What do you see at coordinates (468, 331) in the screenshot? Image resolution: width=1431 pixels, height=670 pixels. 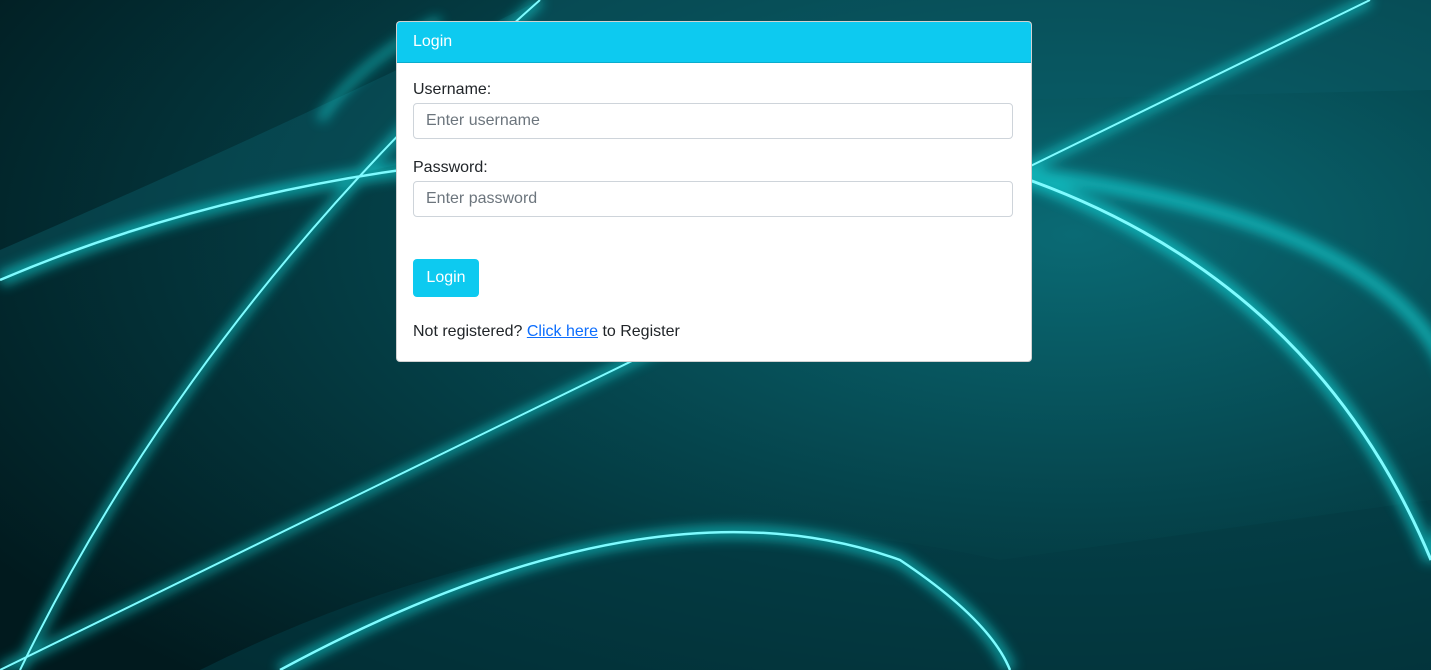 I see `register-prefix: Not registered?` at bounding box center [468, 331].